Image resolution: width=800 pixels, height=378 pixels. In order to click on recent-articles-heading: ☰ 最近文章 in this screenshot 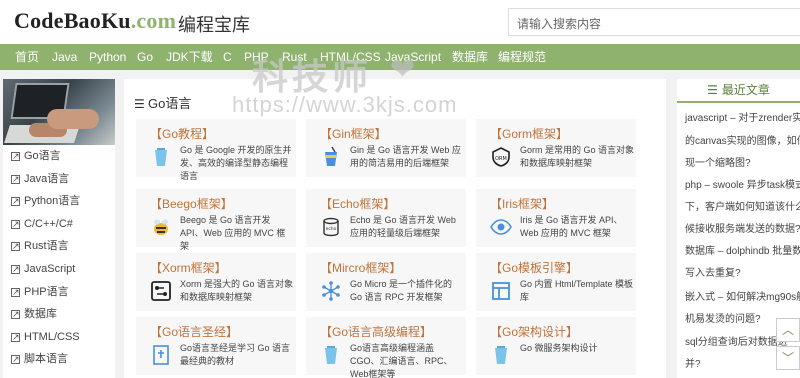, I will do `click(738, 90)`.